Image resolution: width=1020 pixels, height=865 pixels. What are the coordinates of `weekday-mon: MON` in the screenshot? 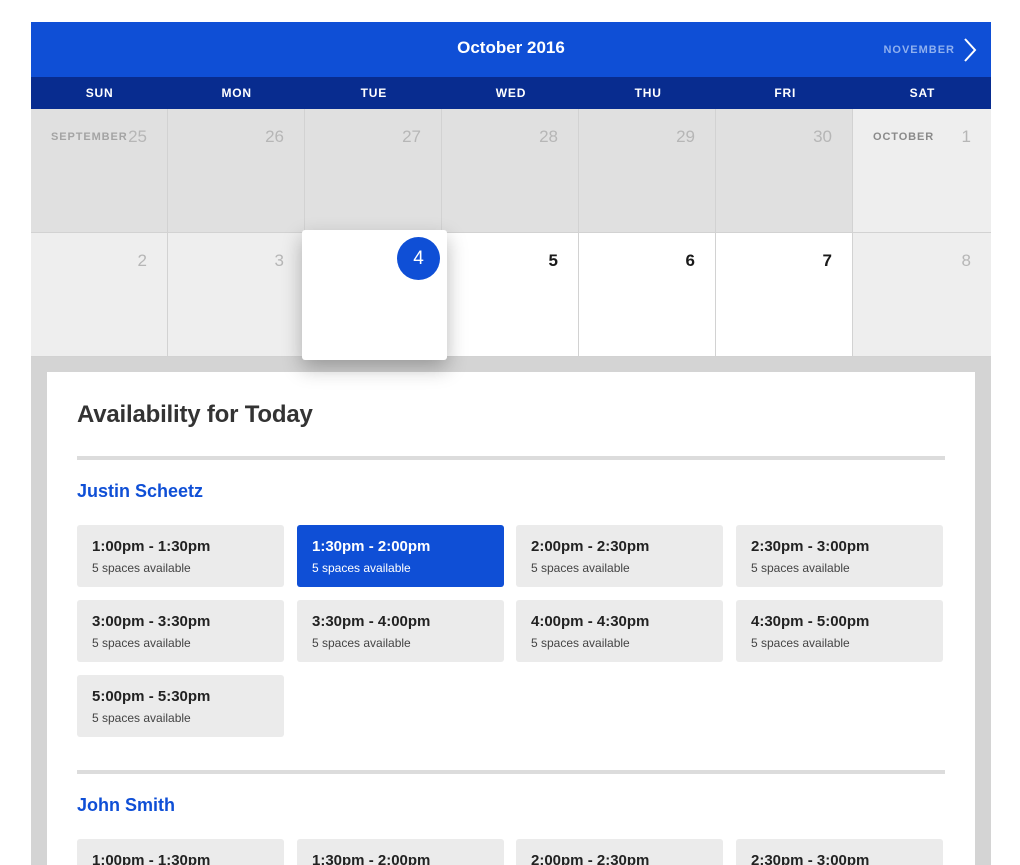 It's located at (236, 93).